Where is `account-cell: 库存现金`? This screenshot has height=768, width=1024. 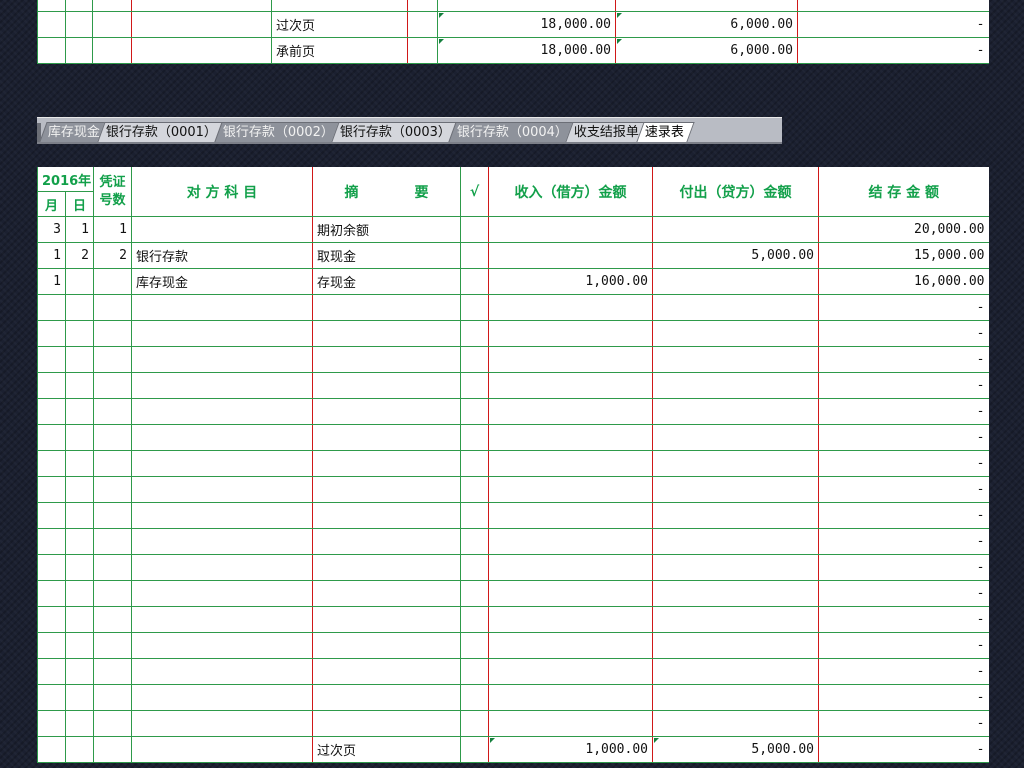
account-cell: 库存现金 is located at coordinates (222, 281).